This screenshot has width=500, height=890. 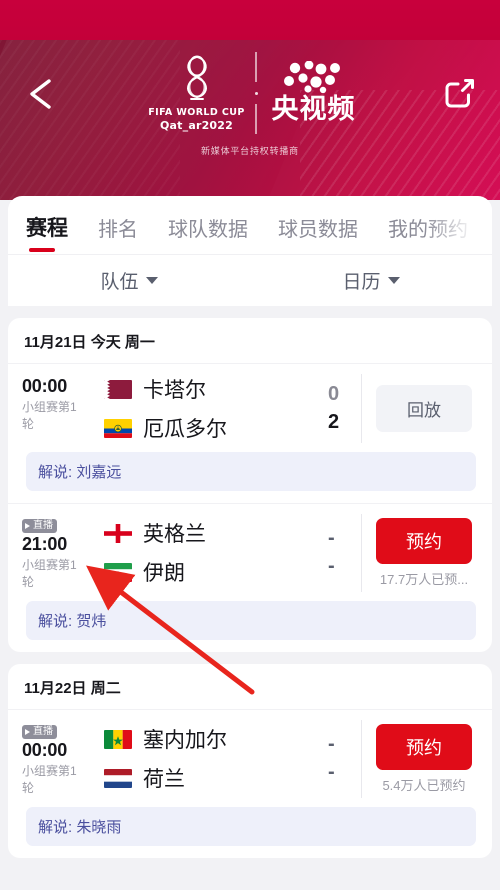 What do you see at coordinates (249, 151) in the screenshot?
I see `broadcaster-subtitle: 新媒体平台持权转播商` at bounding box center [249, 151].